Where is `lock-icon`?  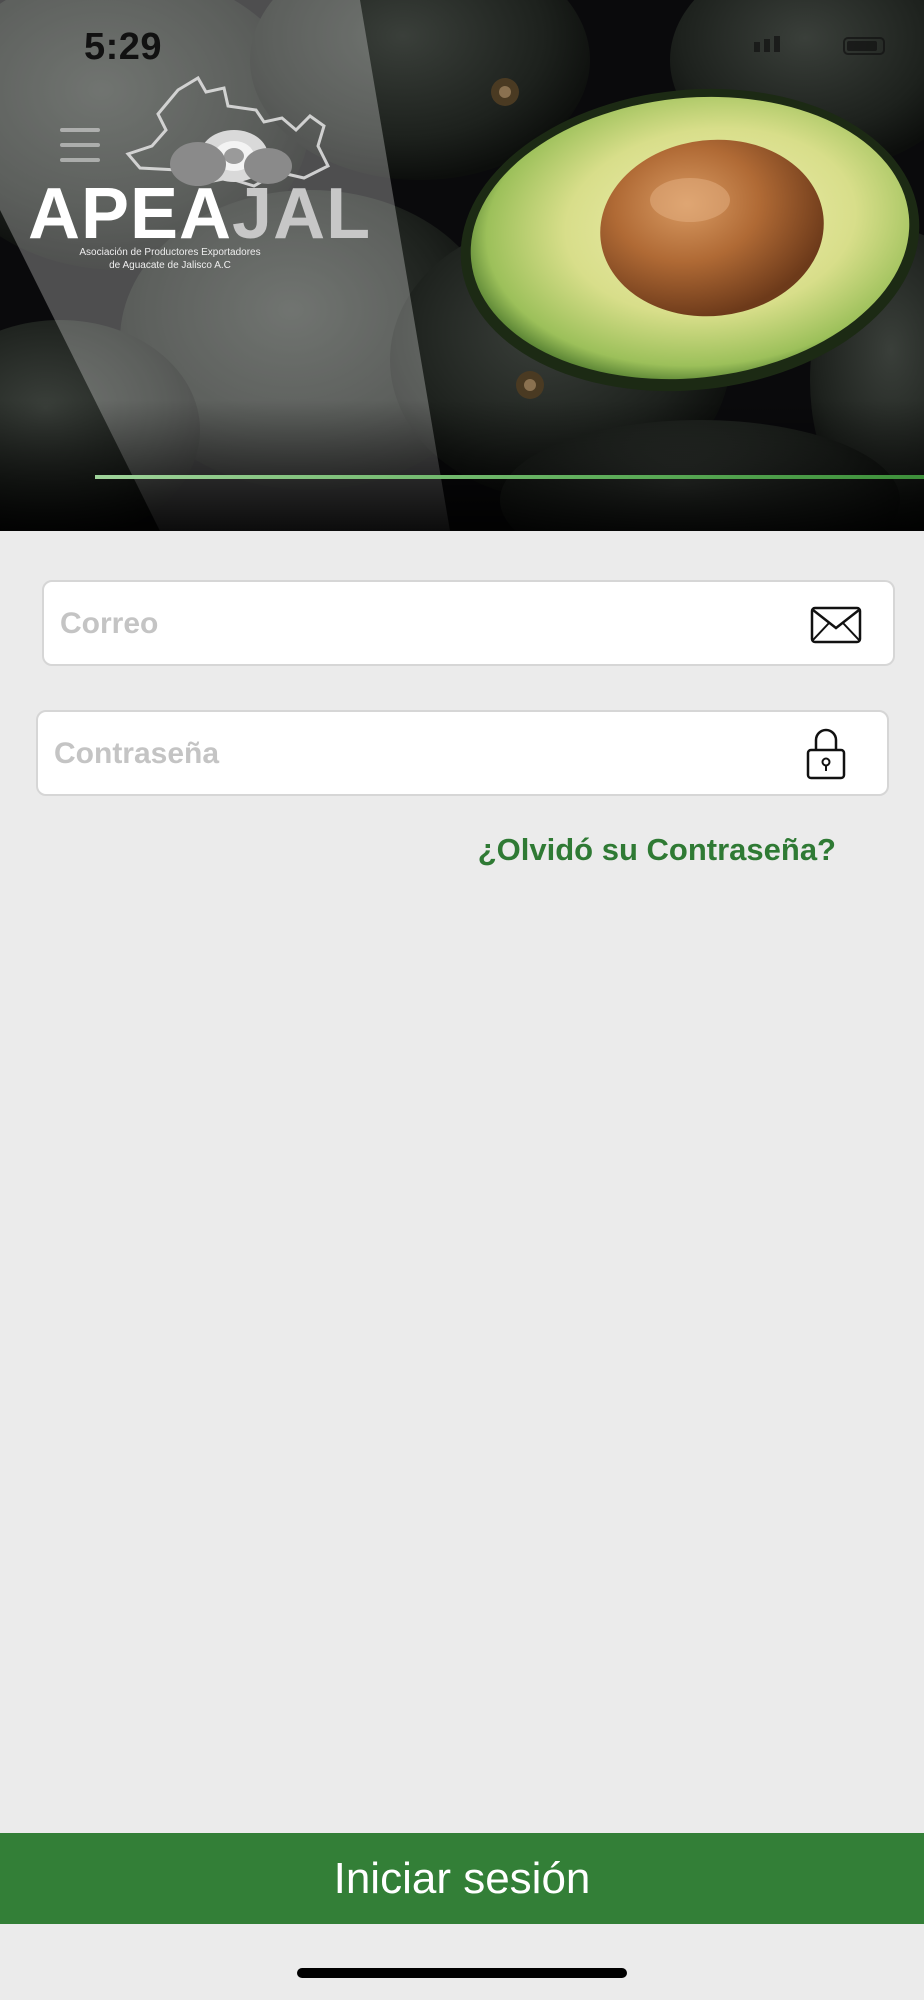
lock-icon is located at coordinates (826, 754).